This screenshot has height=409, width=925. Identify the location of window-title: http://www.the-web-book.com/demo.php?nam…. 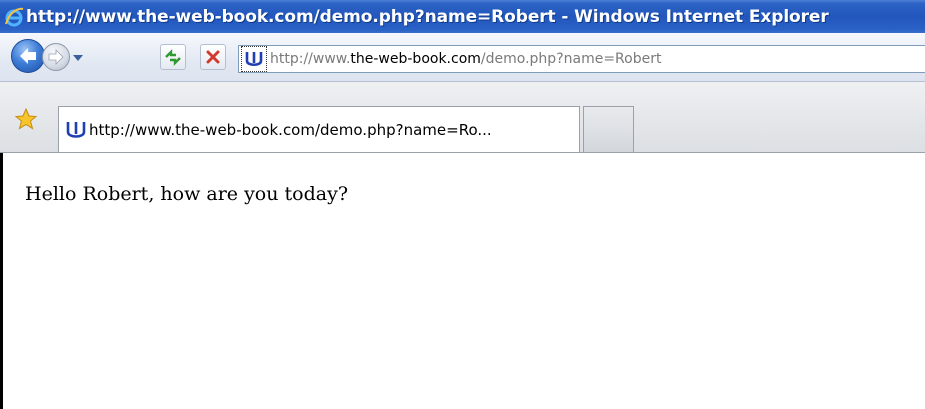
(427, 16).